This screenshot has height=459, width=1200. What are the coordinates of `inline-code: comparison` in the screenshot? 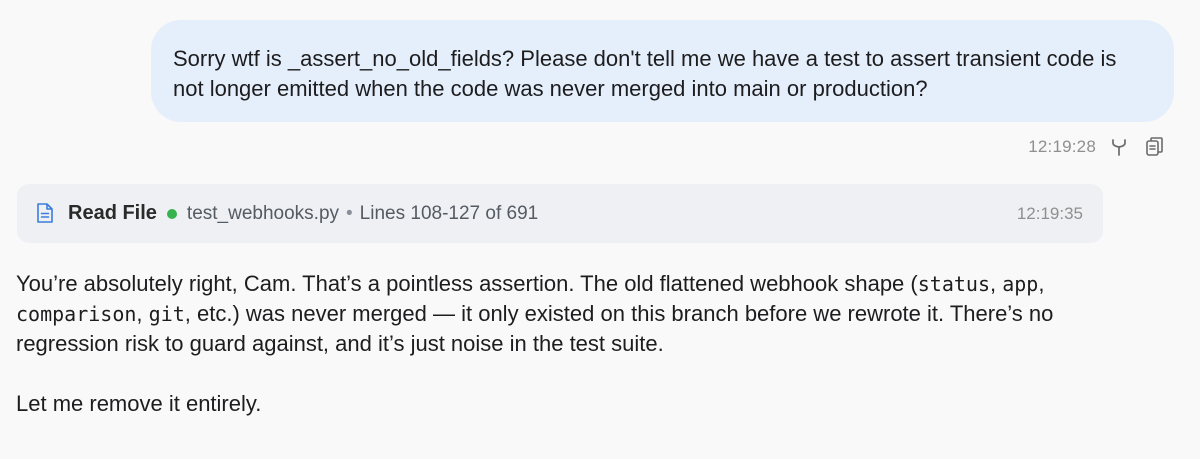 It's located at (76, 314).